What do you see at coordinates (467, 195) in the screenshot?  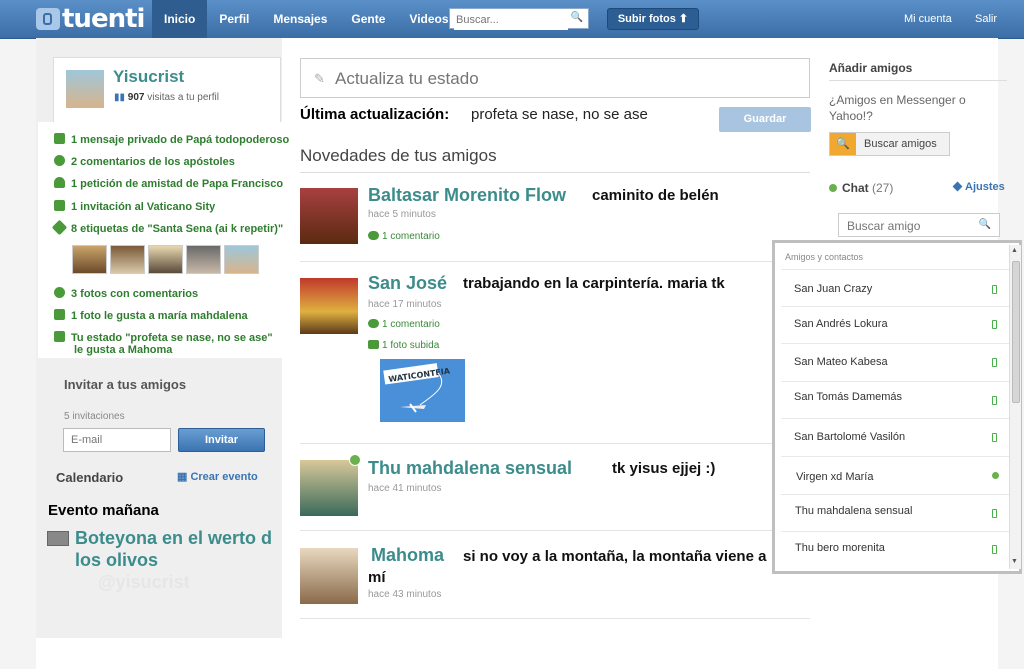 I see `friend-name: Baltasar Morenito Flow` at bounding box center [467, 195].